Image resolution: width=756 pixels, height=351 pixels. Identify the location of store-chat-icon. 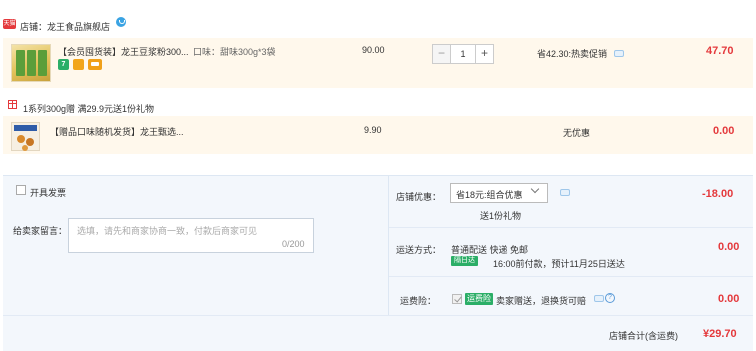
(121, 22).